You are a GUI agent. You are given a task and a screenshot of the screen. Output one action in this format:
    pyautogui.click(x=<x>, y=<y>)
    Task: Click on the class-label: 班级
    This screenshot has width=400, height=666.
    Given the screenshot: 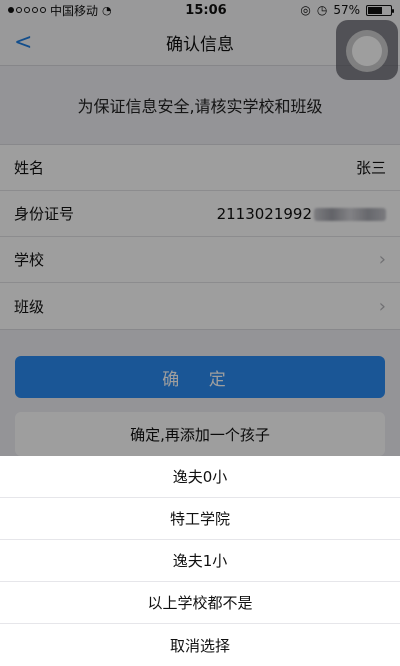 What is the action you would take?
    pyautogui.click(x=29, y=306)
    